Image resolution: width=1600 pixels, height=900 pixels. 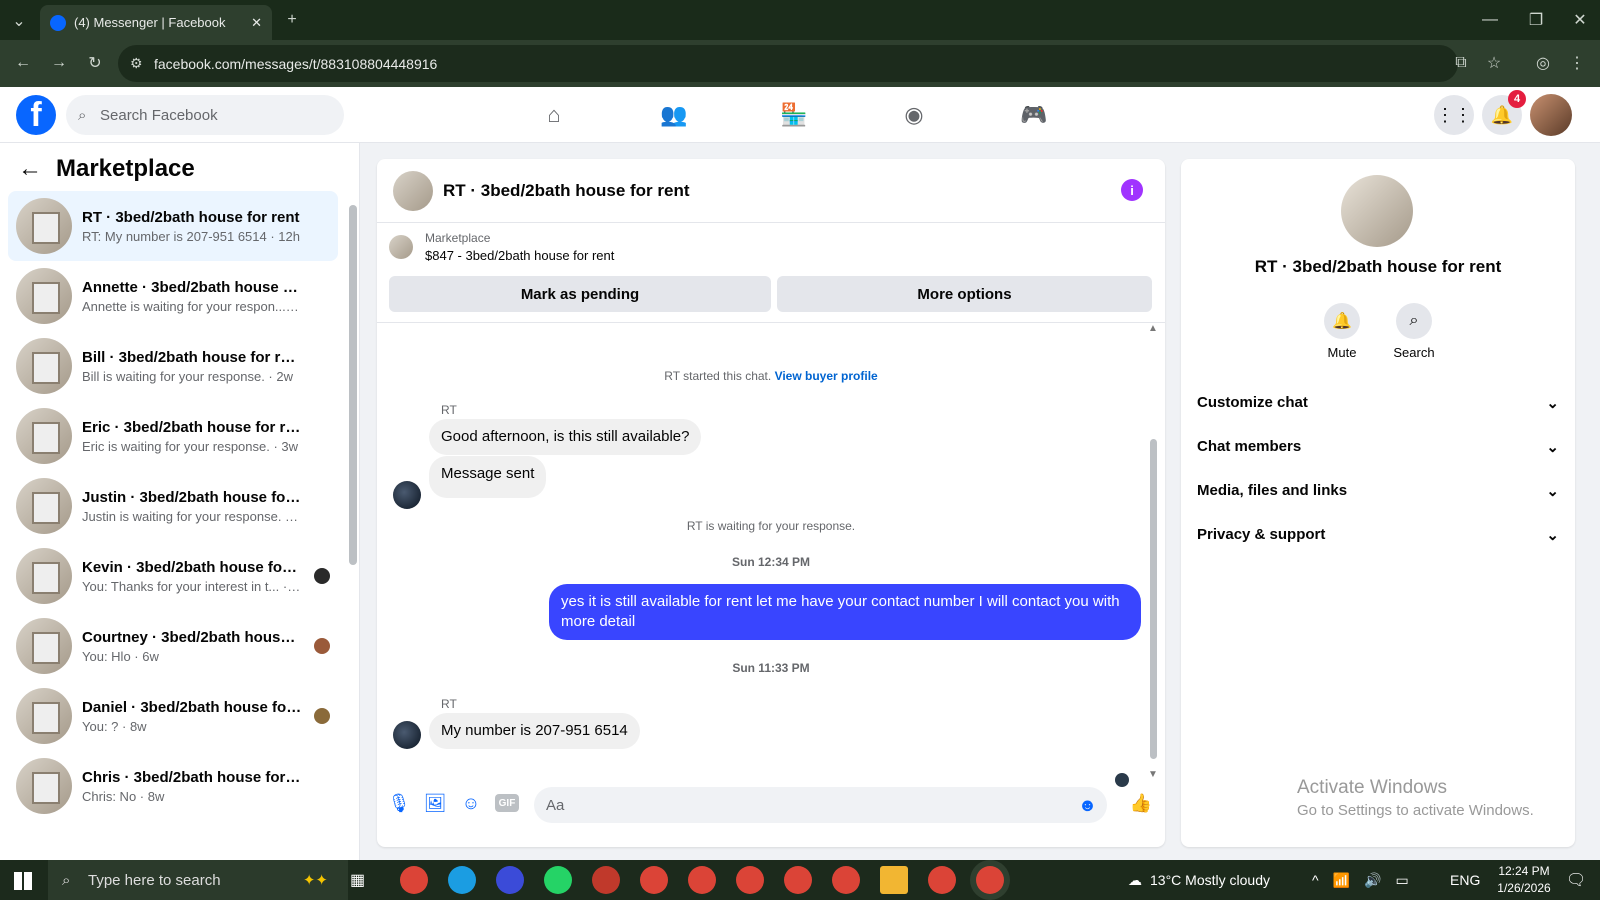 I want to click on edge-app-icon, so click(x=462, y=880).